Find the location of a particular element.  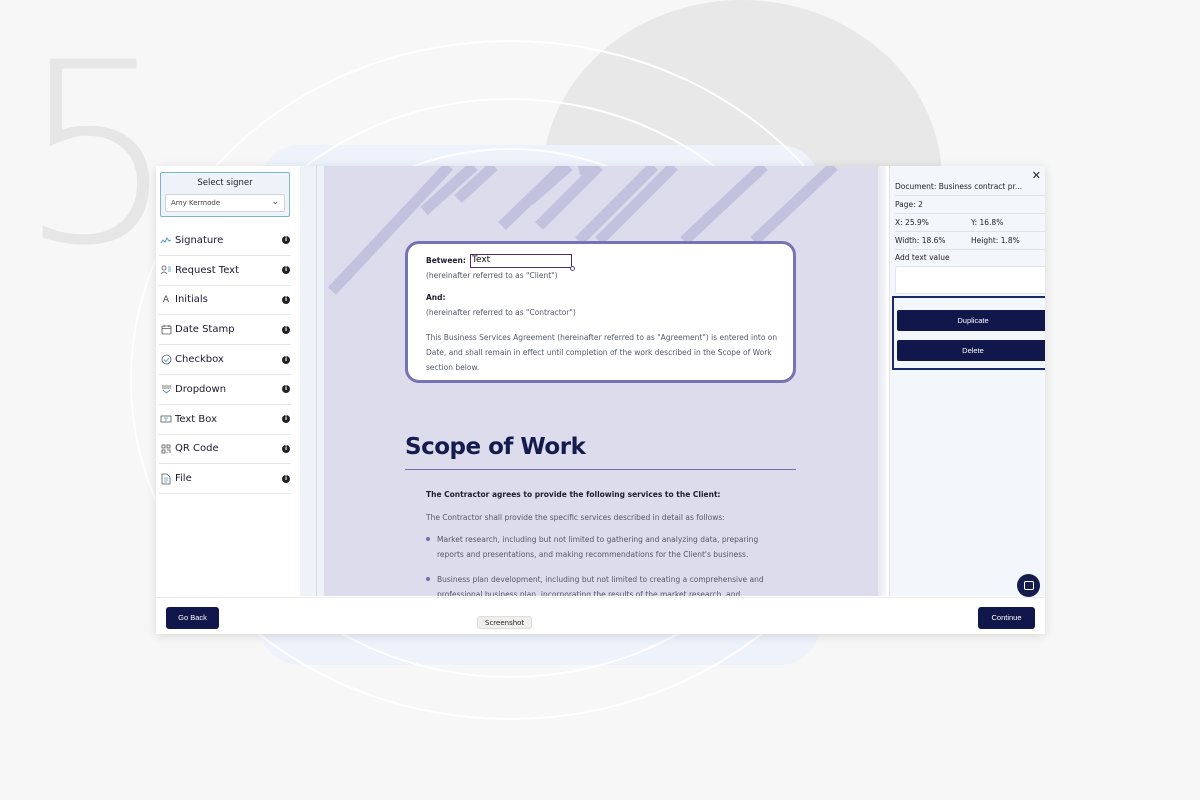

tool-initials: A Initials i is located at coordinates (225, 301).